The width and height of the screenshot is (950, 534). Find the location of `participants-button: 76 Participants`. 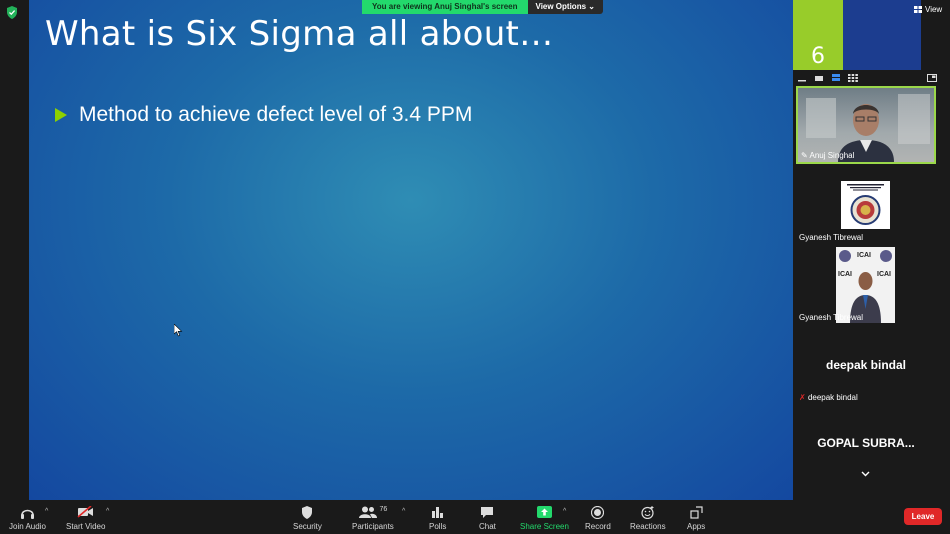

participants-button: 76 Participants is located at coordinates (373, 518).